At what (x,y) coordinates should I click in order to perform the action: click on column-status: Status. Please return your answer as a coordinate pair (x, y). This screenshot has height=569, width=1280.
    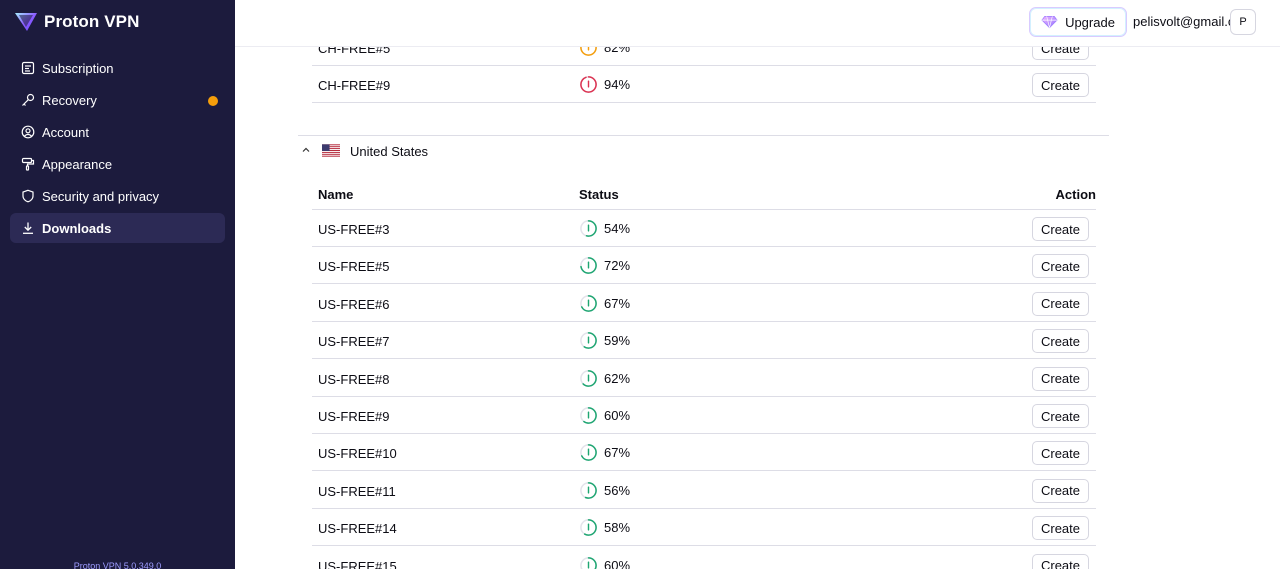
    Looking at the image, I should click on (599, 194).